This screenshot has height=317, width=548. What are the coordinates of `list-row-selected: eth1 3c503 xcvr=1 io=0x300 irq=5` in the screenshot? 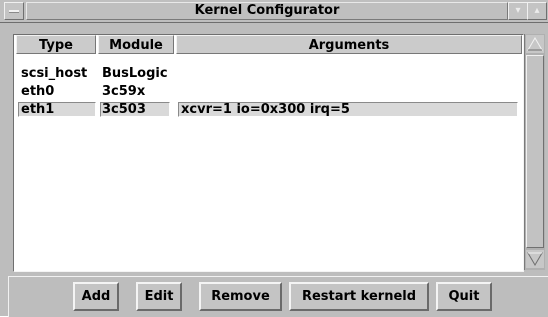 It's located at (268, 110).